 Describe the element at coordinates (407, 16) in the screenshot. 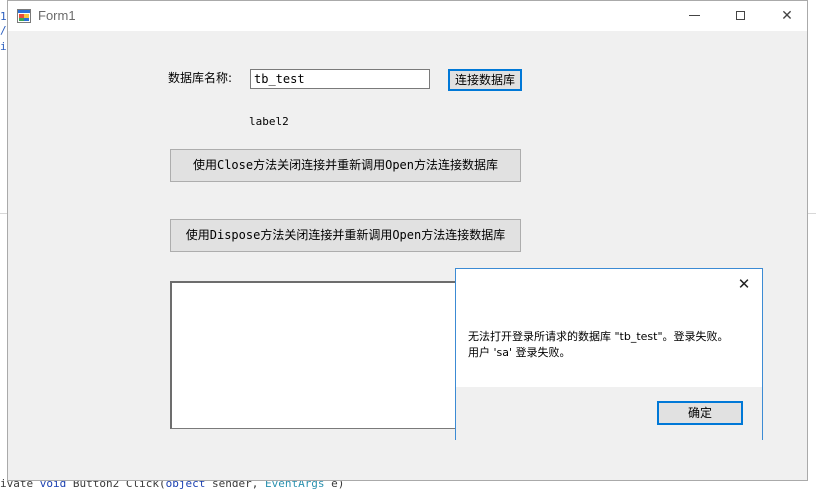

I see `title-bar: Form1 ✕` at that location.